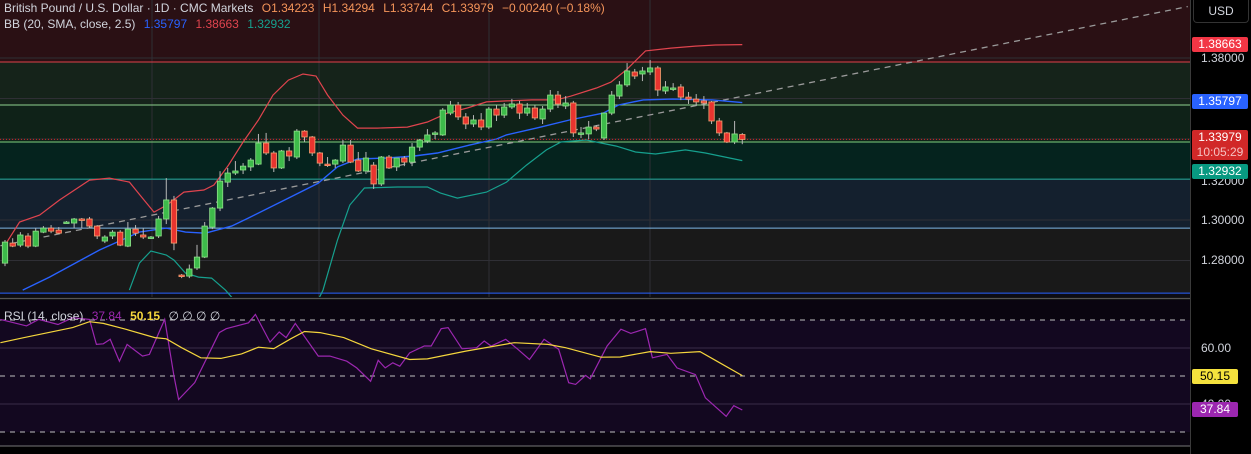  Describe the element at coordinates (43, 316) in the screenshot. I see `rsi-label: RSI (14, close)` at that location.